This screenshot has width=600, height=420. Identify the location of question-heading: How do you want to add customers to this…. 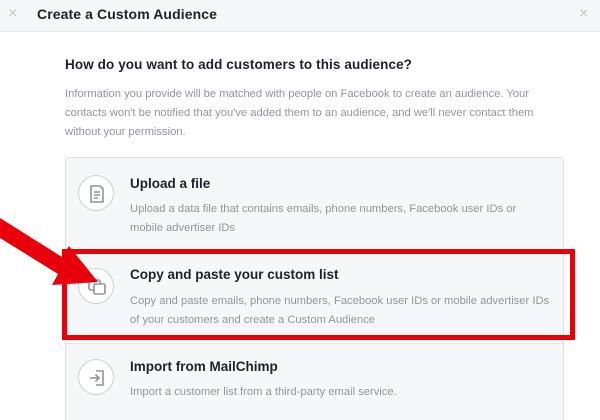
(239, 64).